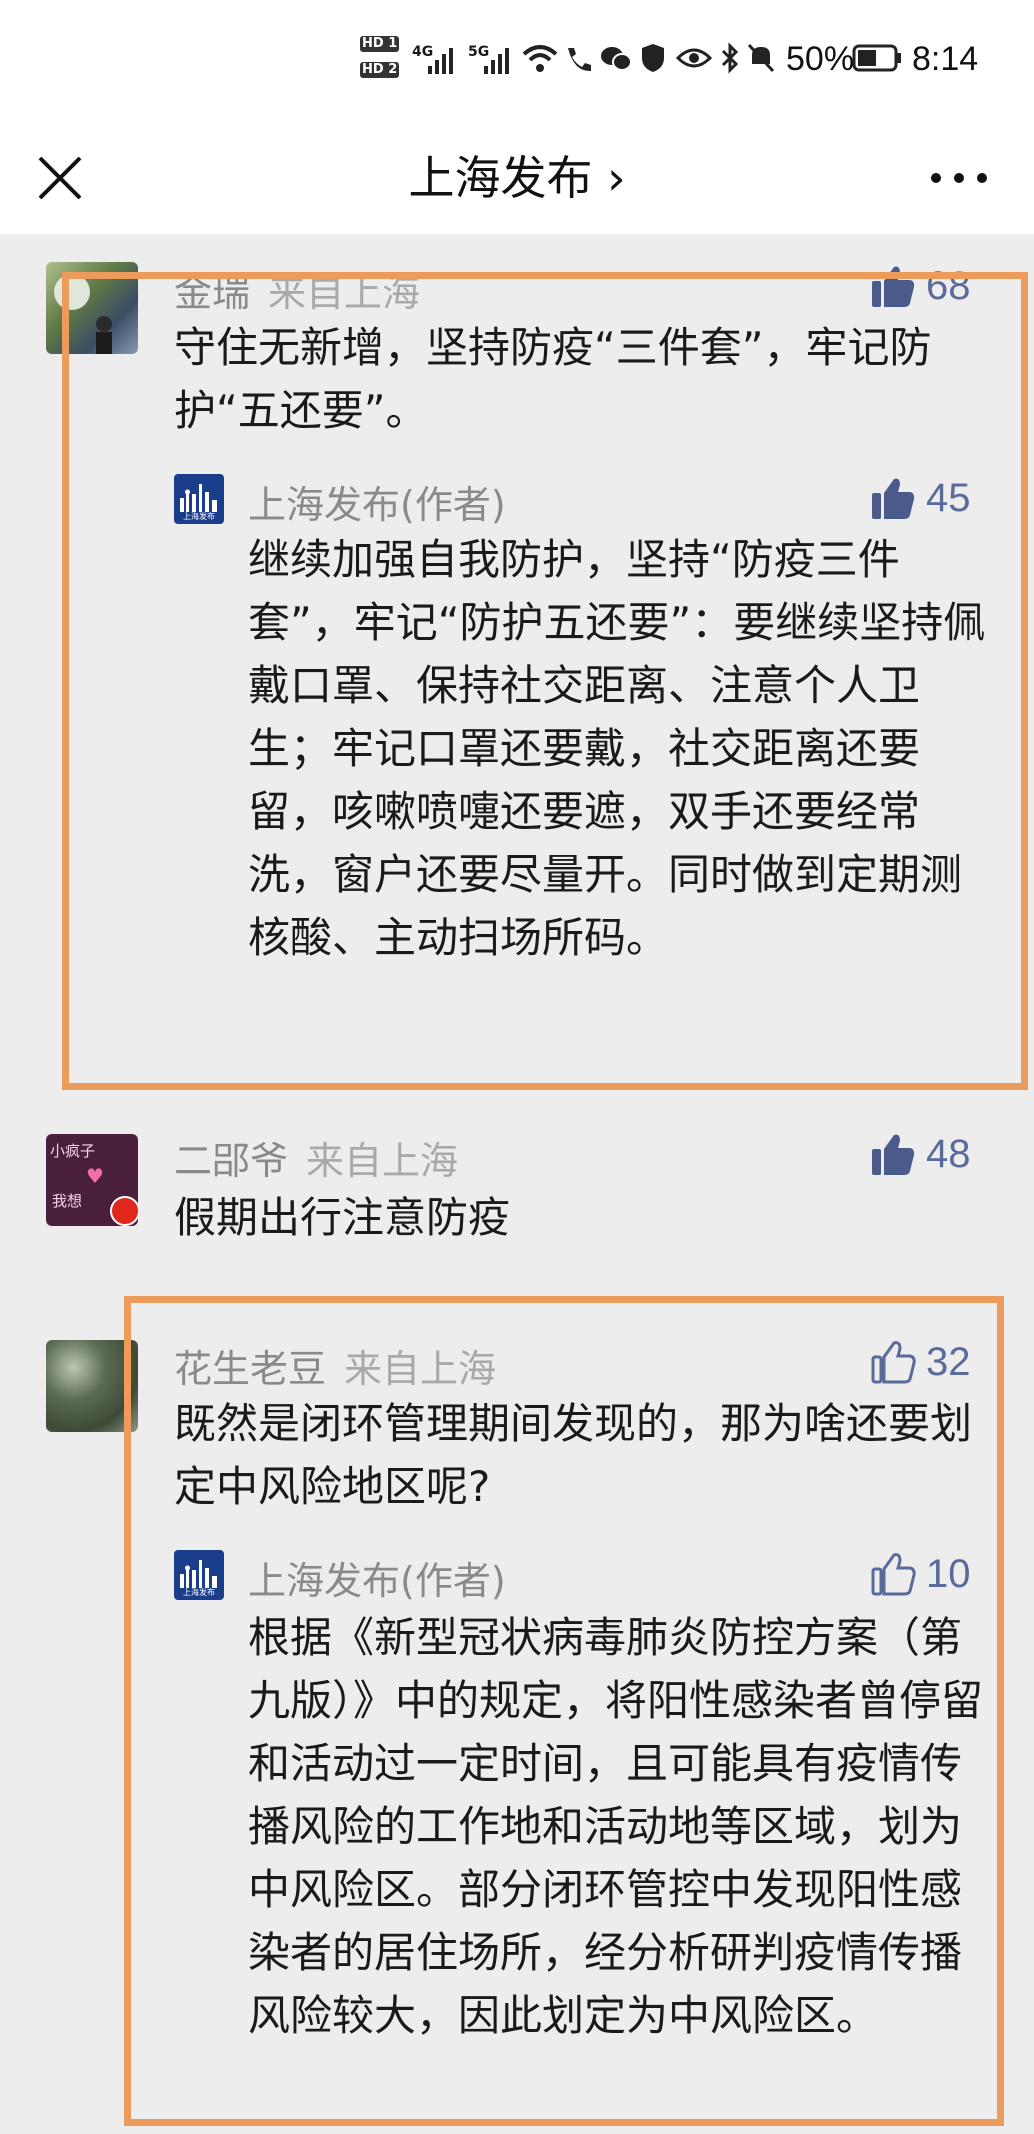 The width and height of the screenshot is (1034, 2134). I want to click on page-title: 上海发布 ›, so click(517, 175).